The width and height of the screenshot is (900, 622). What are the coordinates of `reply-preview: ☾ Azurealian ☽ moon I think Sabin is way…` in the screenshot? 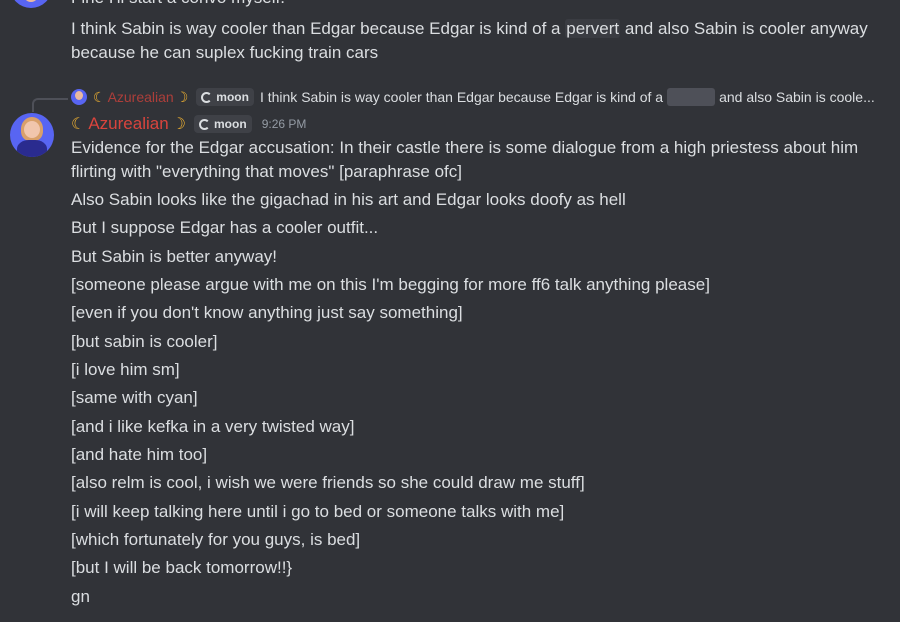 It's located at (473, 97).